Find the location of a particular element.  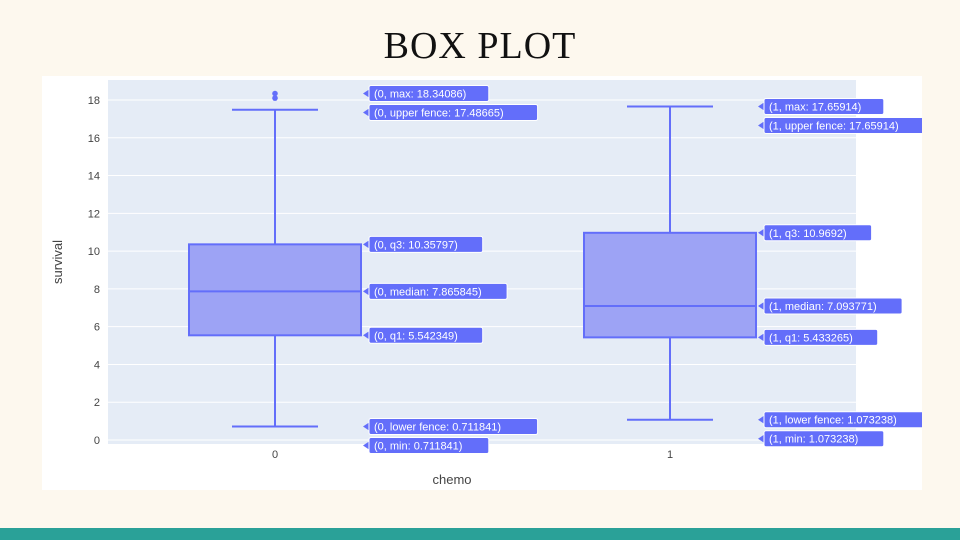

slide-title: BOX PLOT is located at coordinates (480, 46).